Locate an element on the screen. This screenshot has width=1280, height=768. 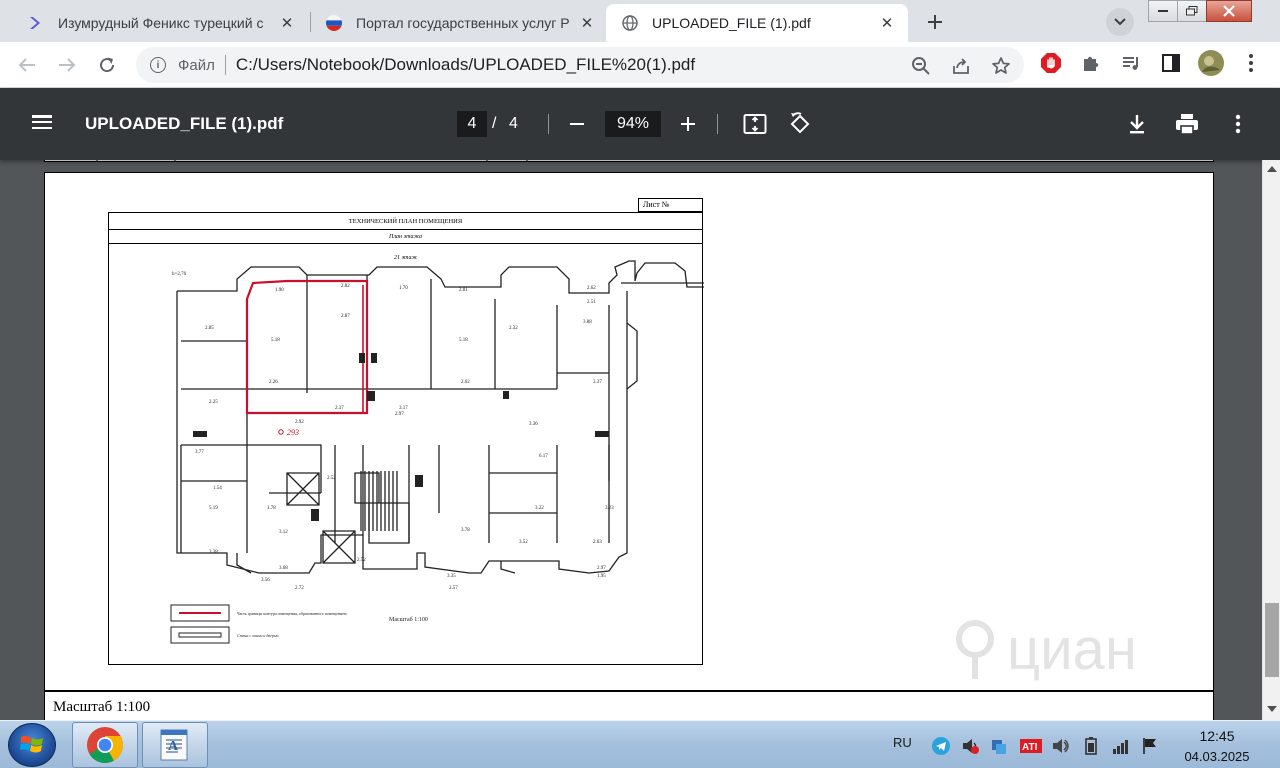
svg-text: 1.90 is located at coordinates (279, 290).